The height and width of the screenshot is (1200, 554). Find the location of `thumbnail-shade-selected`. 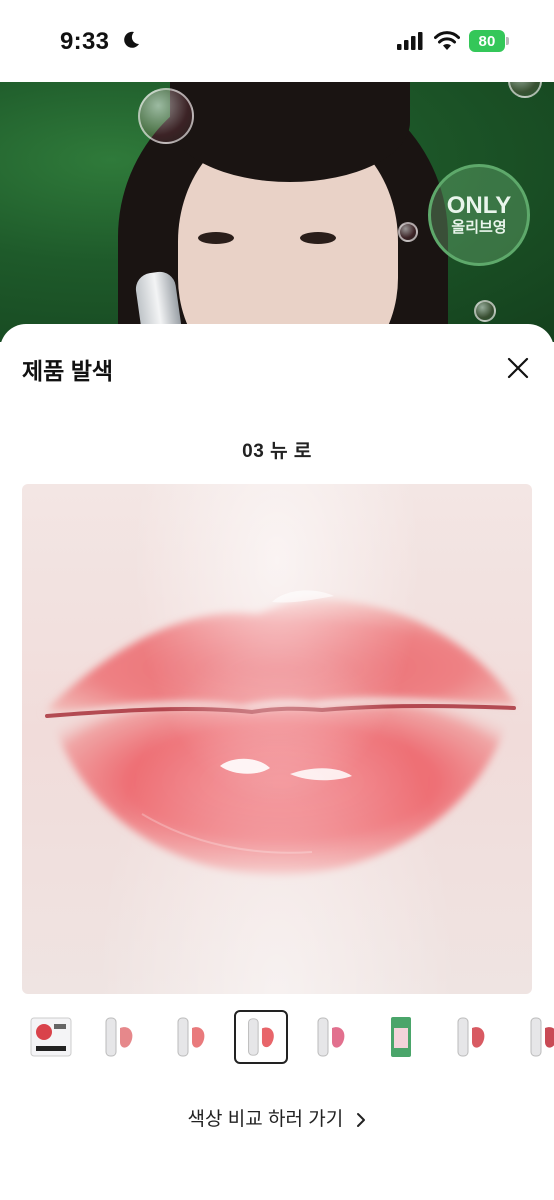

thumbnail-shade-selected is located at coordinates (261, 1037).